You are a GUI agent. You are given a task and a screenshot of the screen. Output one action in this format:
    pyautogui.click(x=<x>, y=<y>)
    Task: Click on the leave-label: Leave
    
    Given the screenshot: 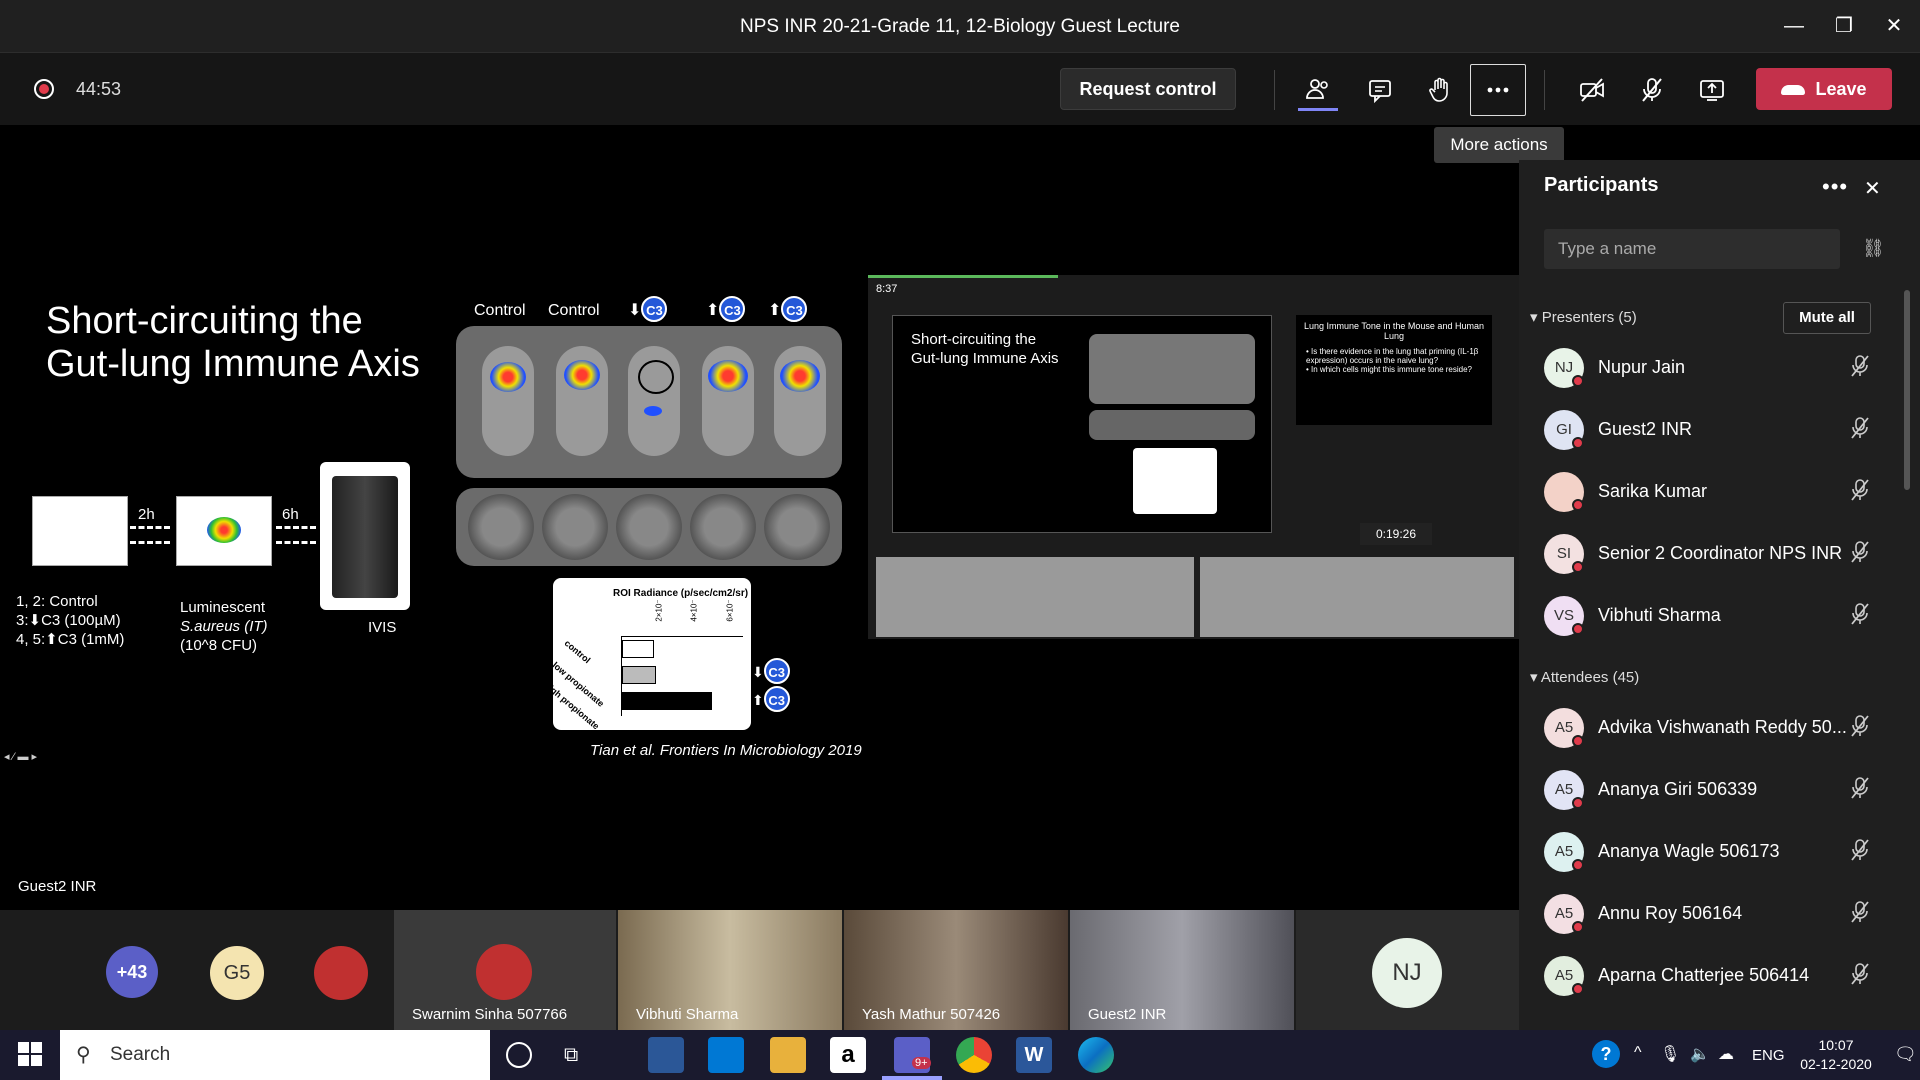 What is the action you would take?
    pyautogui.click(x=1841, y=89)
    